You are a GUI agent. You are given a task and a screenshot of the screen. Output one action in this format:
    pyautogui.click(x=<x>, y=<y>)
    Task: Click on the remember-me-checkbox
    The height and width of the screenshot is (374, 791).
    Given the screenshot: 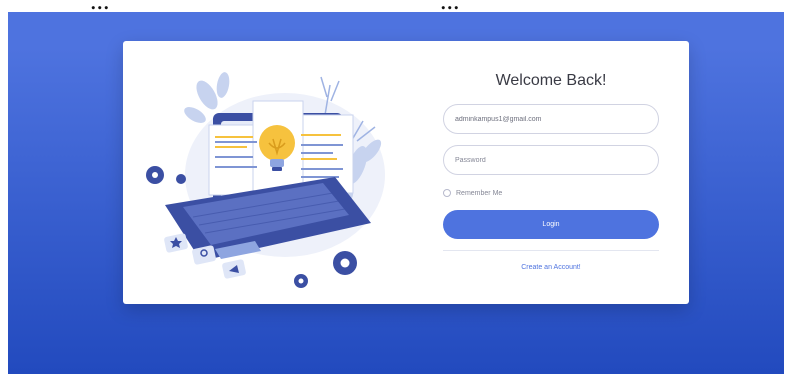 What is the action you would take?
    pyautogui.click(x=447, y=193)
    